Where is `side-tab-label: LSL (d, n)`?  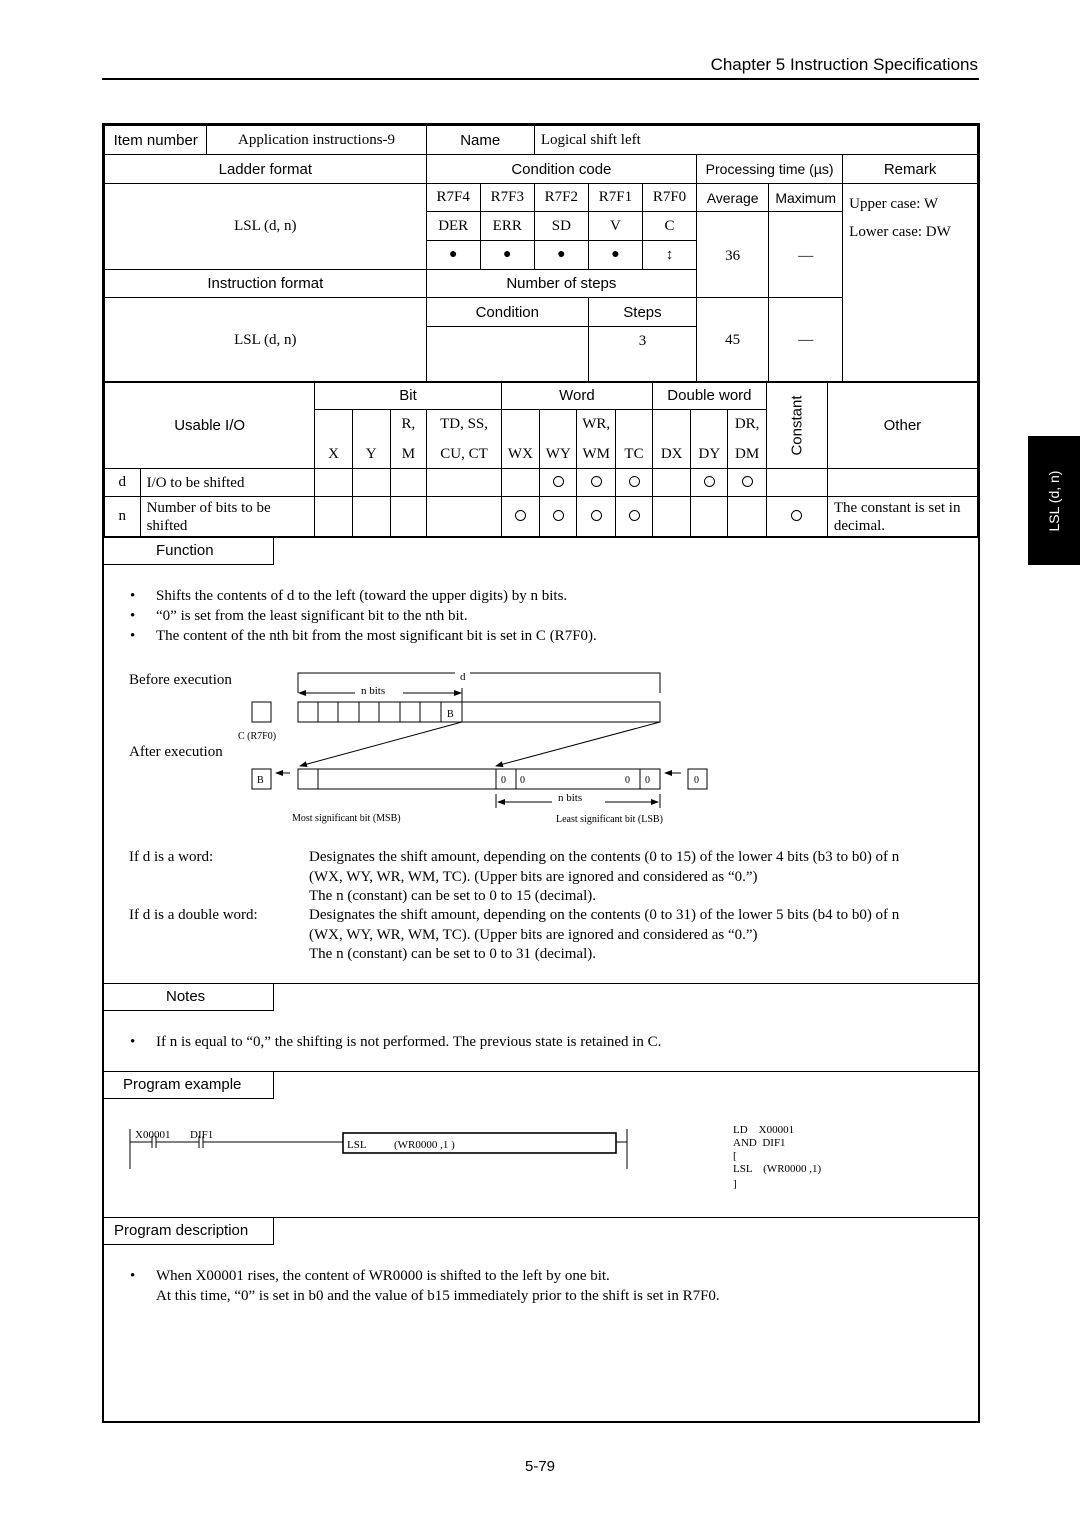 side-tab-label: LSL (d, n) is located at coordinates (1054, 500).